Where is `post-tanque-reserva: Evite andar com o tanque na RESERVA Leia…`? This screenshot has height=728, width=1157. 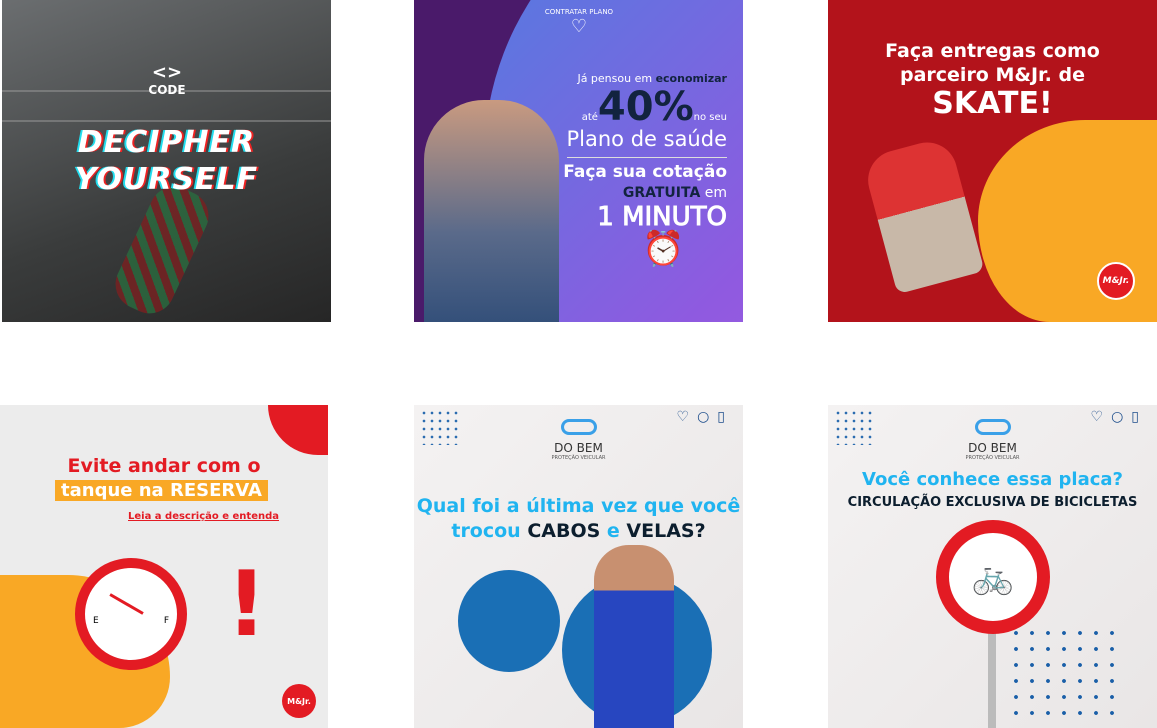
post-tanque-reserva: Evite andar com o tanque na RESERVA Leia… is located at coordinates (164, 566).